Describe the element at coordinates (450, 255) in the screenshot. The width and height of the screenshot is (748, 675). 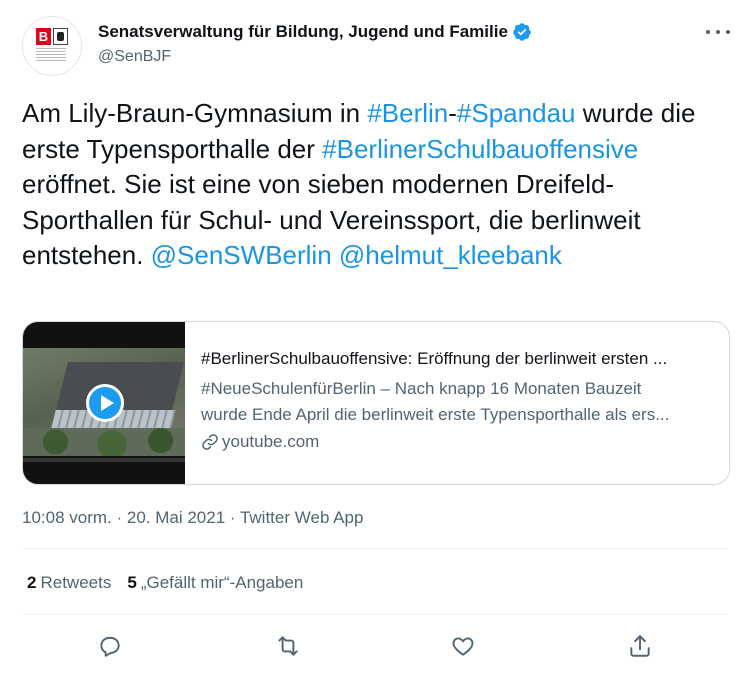
I see `tweet-link: @helmut_kleebank` at that location.